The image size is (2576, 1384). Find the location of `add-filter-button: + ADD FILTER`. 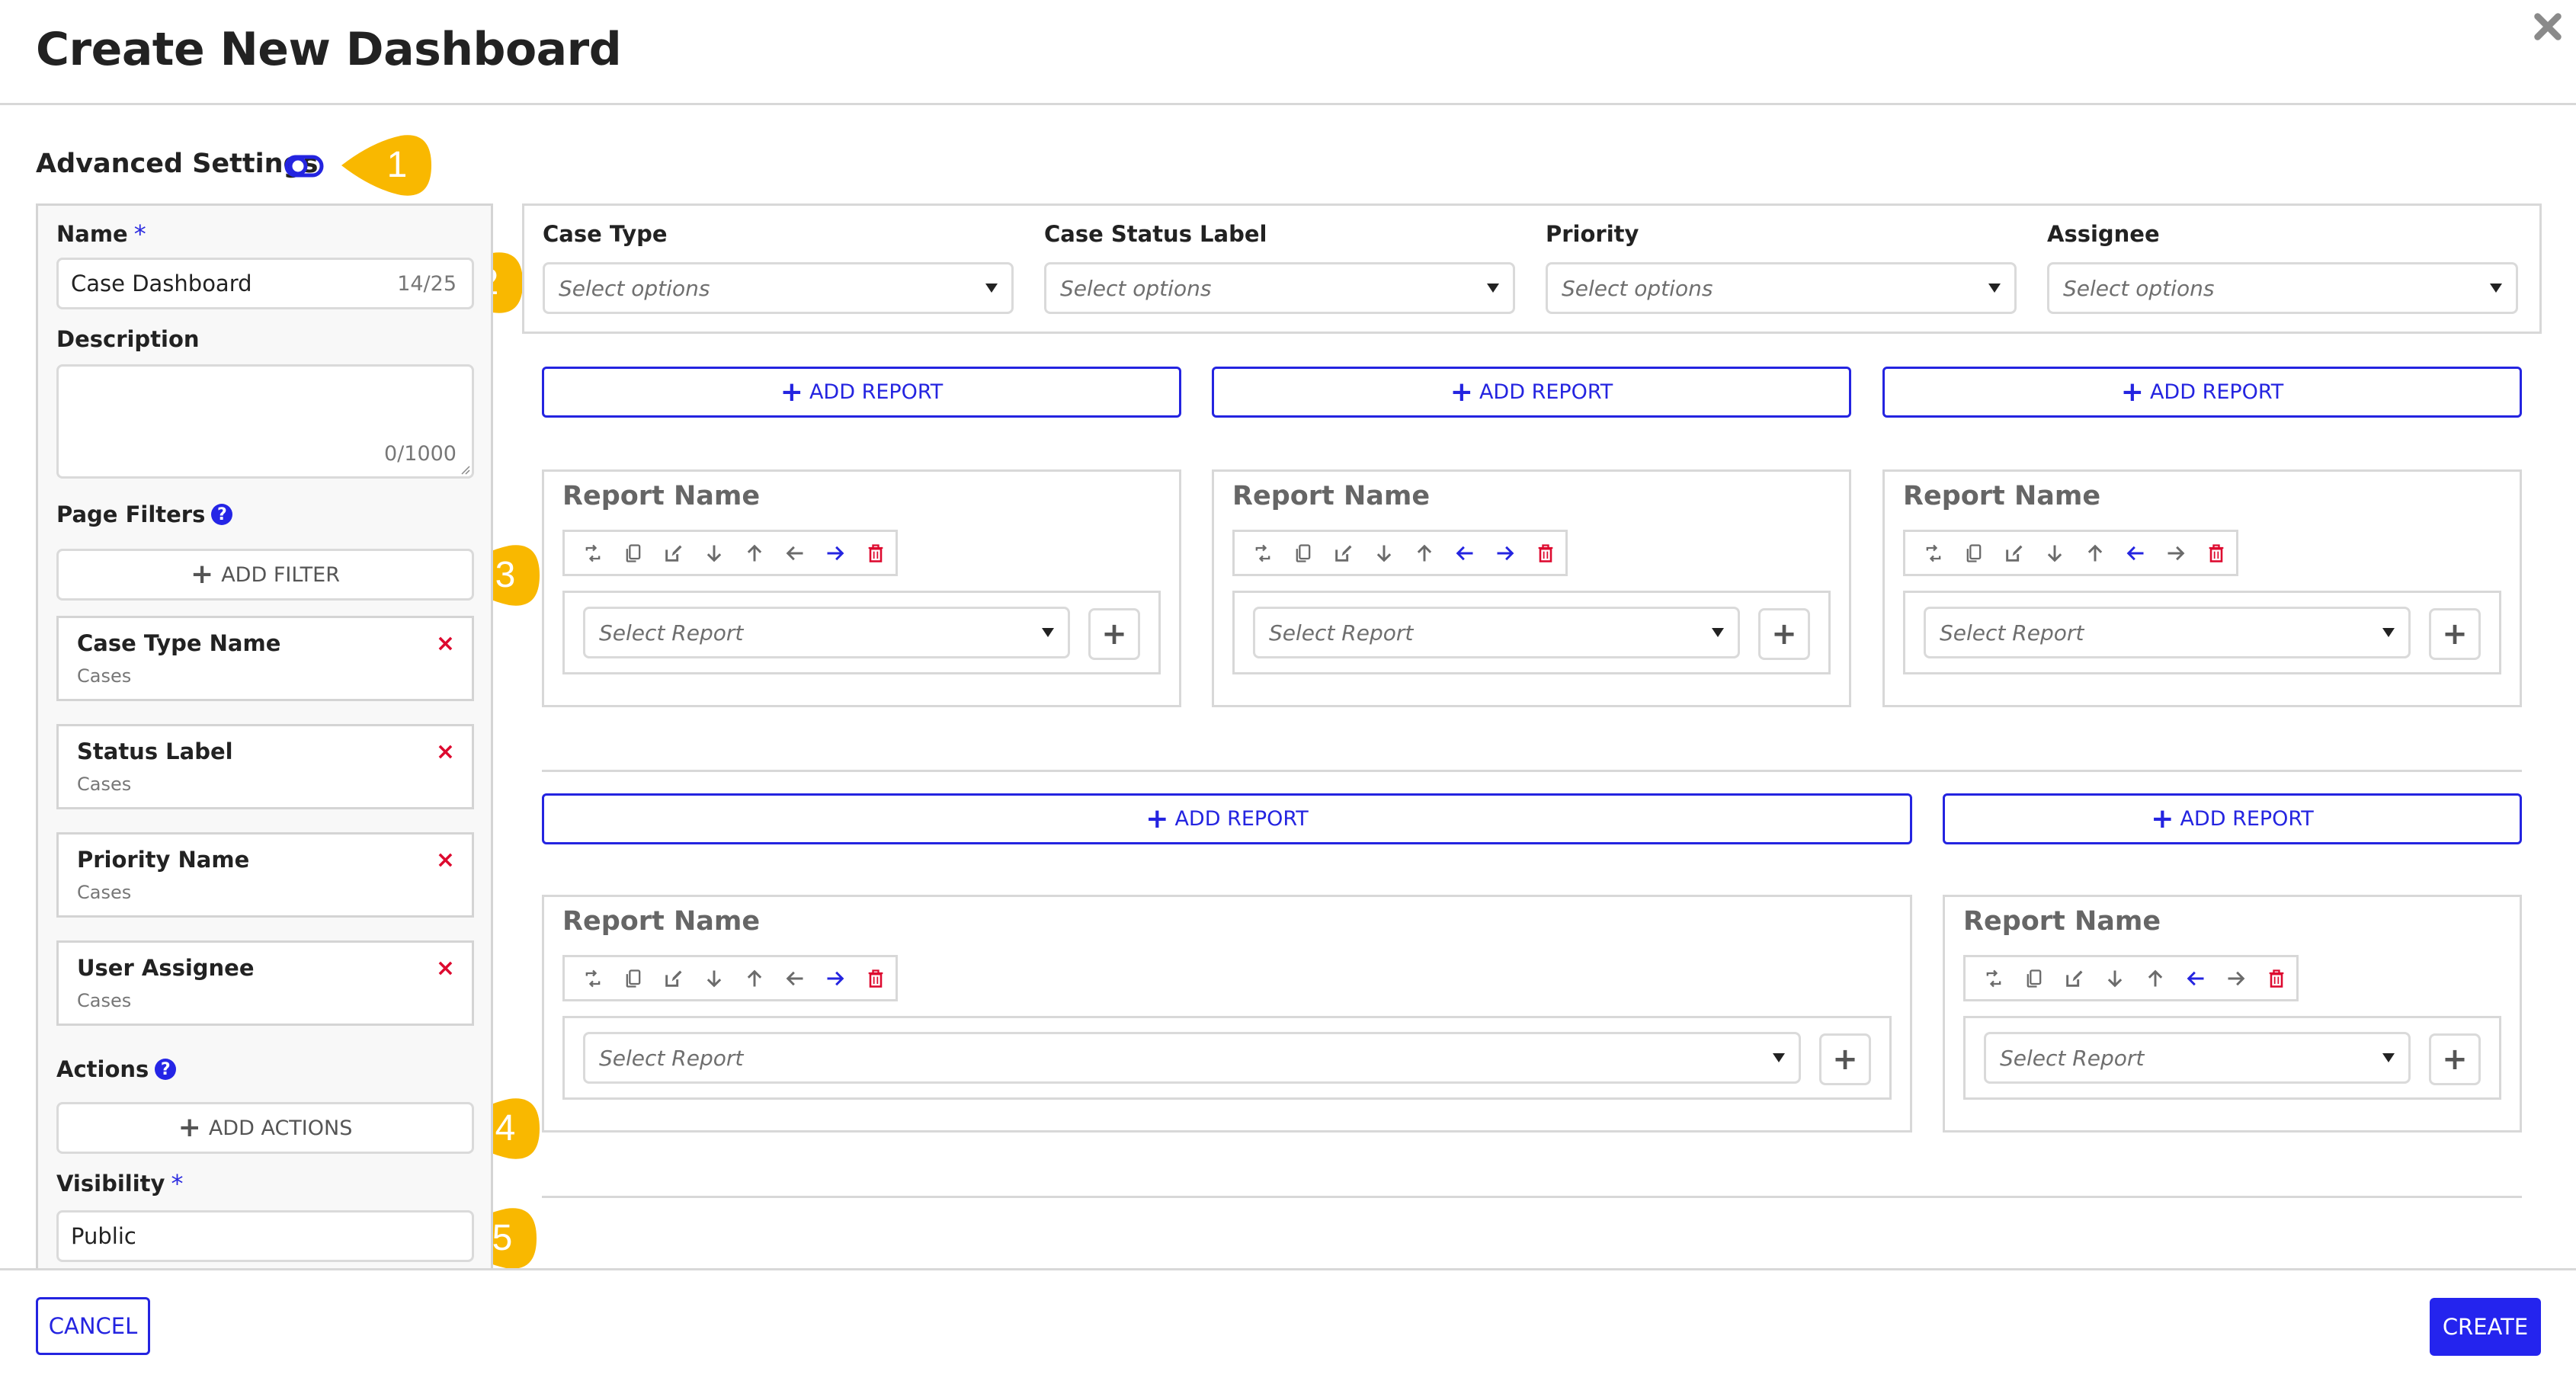

add-filter-button: + ADD FILTER is located at coordinates (265, 575).